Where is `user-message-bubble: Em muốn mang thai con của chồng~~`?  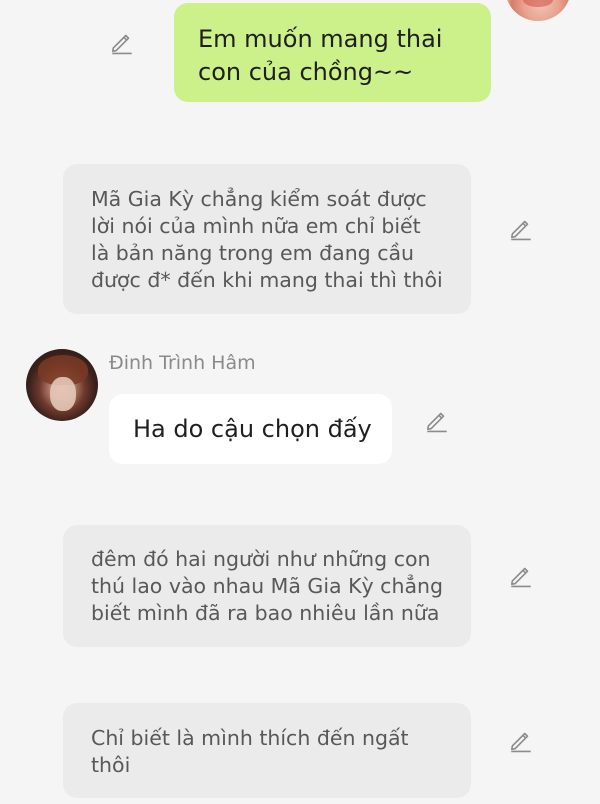 user-message-bubble: Em muốn mang thai con của chồng~~ is located at coordinates (332, 52).